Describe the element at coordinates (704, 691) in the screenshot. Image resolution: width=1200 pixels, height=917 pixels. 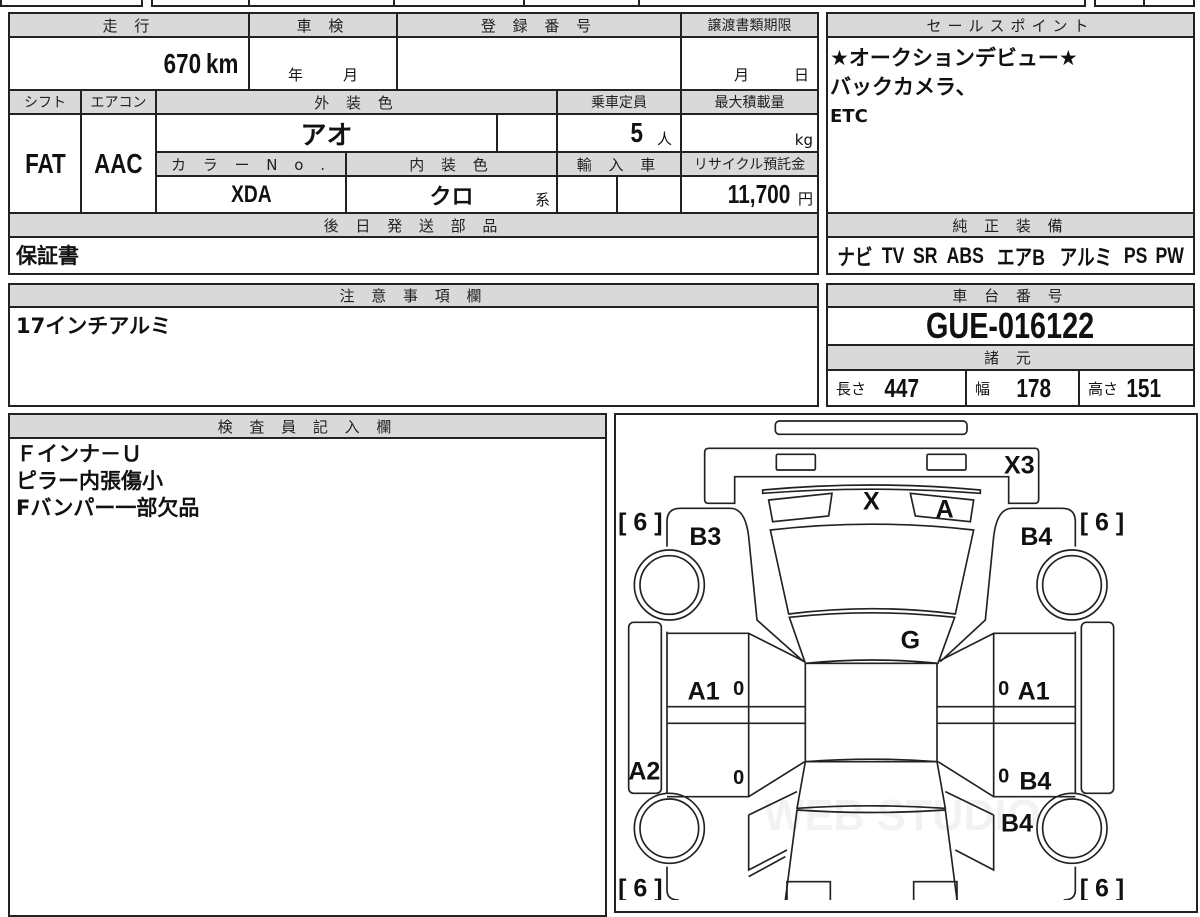
I see `damage-front-door-left: A1` at that location.